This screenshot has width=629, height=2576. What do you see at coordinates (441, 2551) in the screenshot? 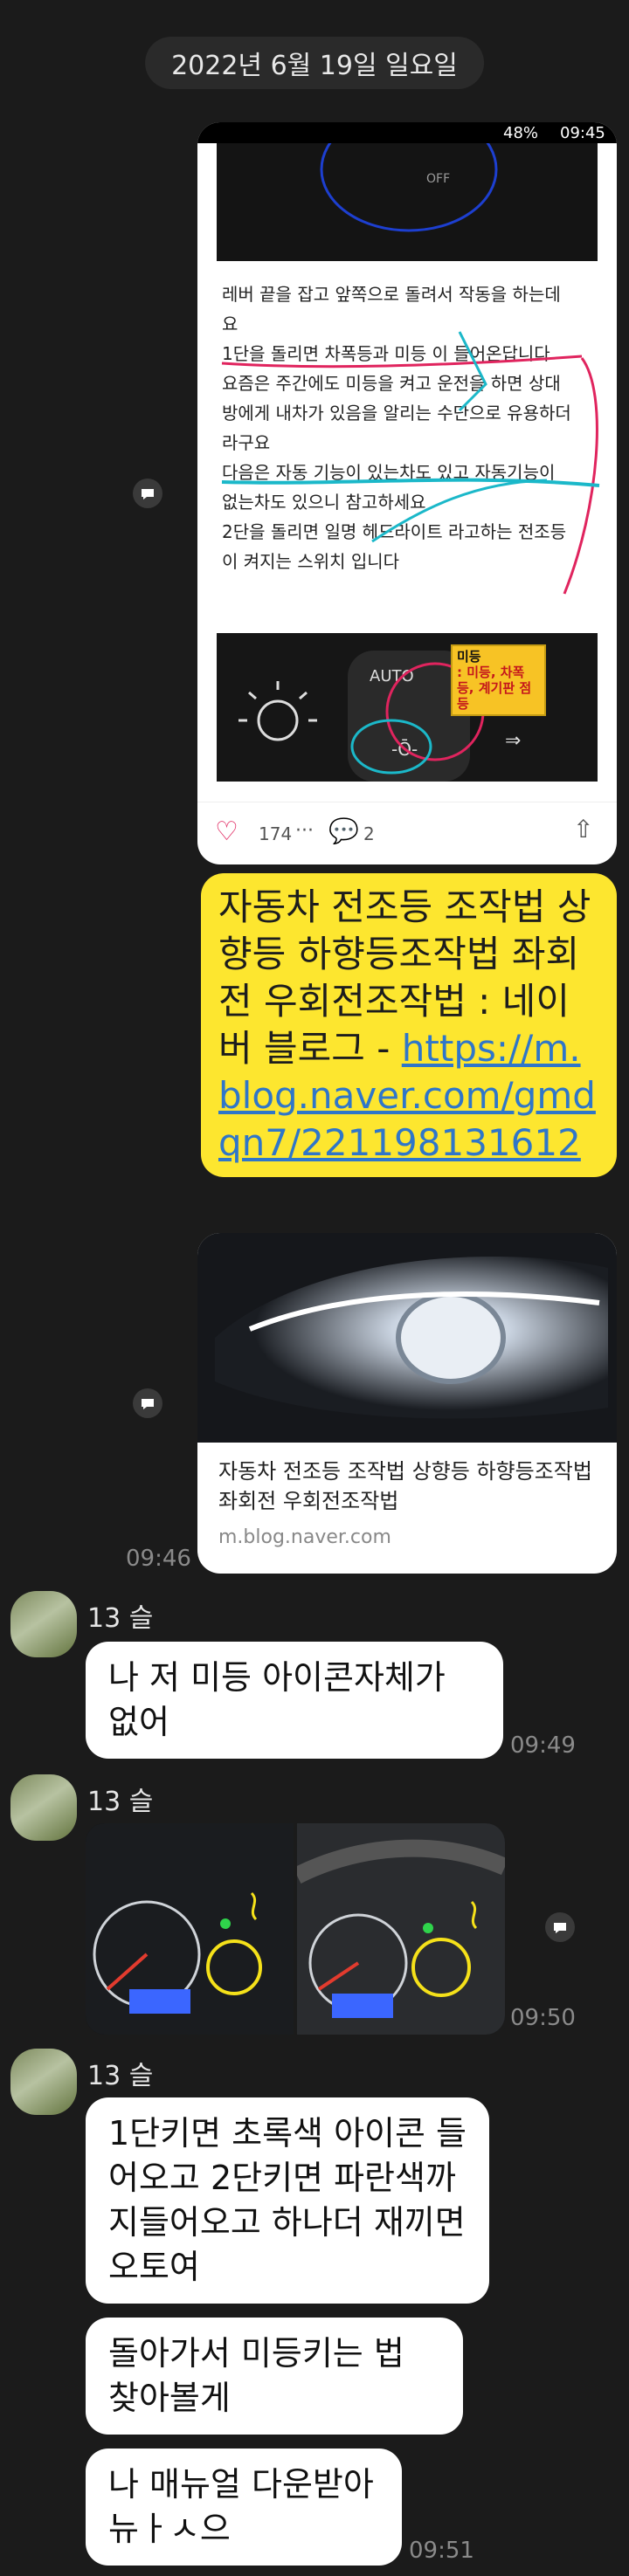
I see `message-time: 09:51` at bounding box center [441, 2551].